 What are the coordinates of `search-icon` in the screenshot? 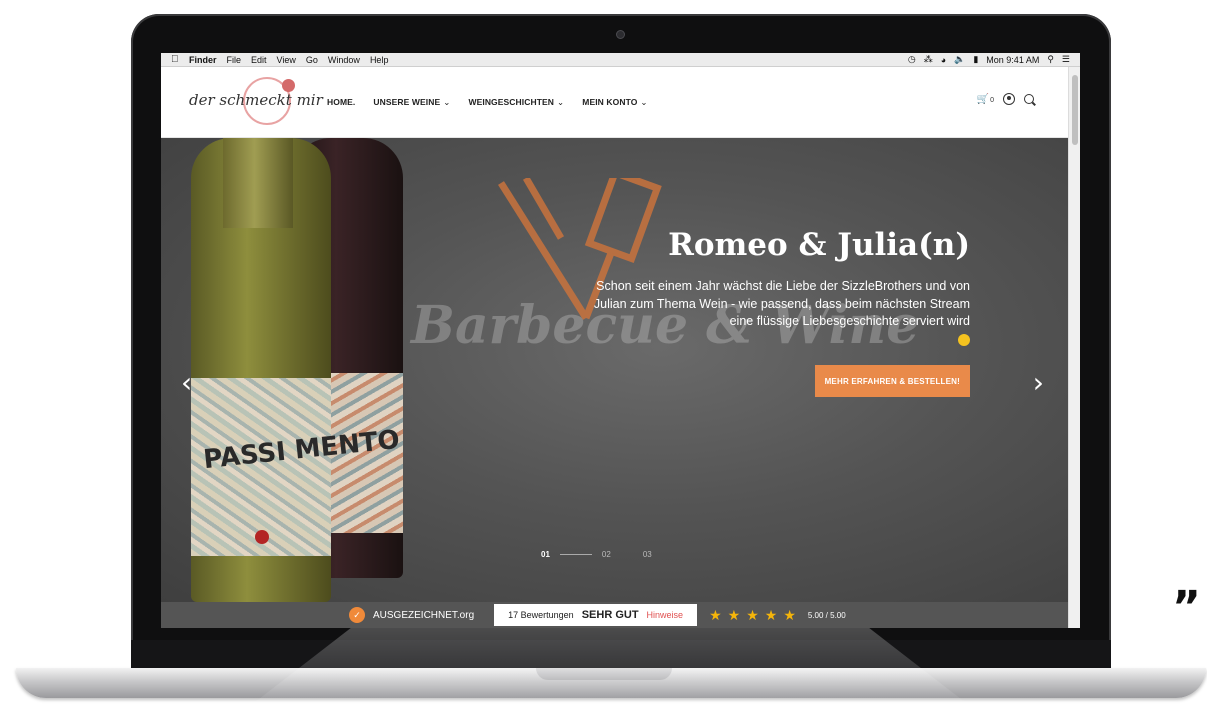 It's located at (1029, 99).